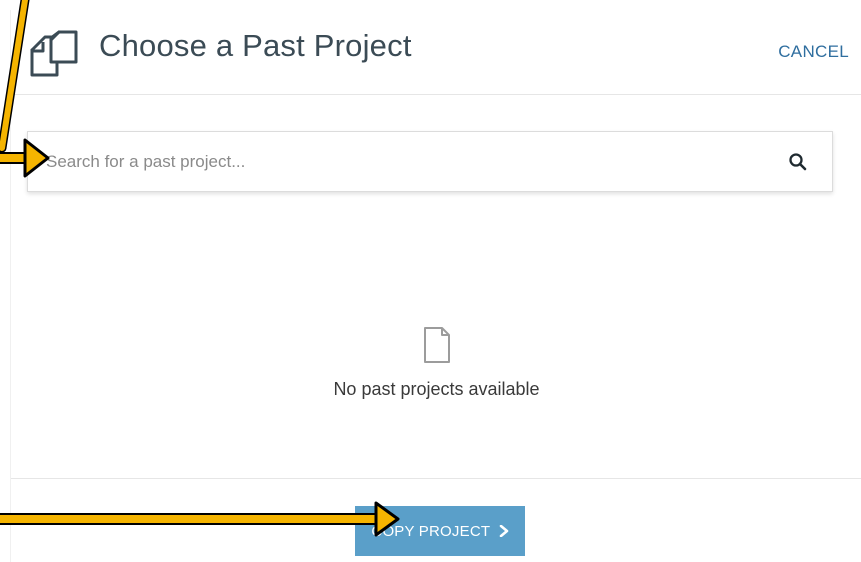 This screenshot has height=562, width=861. I want to click on dialog-footer: COPY PROJECT, so click(436, 520).